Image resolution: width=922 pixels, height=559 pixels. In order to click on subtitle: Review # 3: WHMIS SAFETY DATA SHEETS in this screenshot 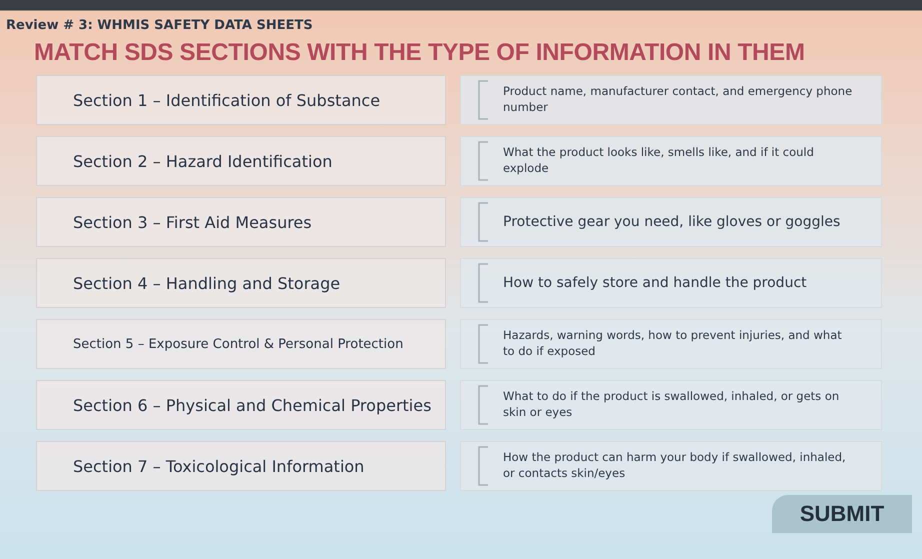, I will do `click(160, 25)`.